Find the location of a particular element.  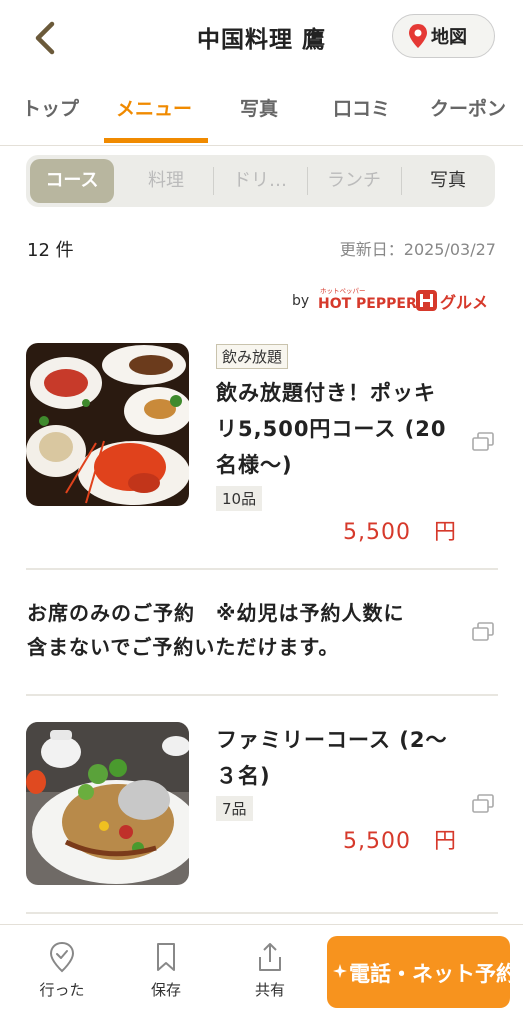

course-list-item: ファミリーコース (2〜 ３名) 7品 is located at coordinates (262, 807).